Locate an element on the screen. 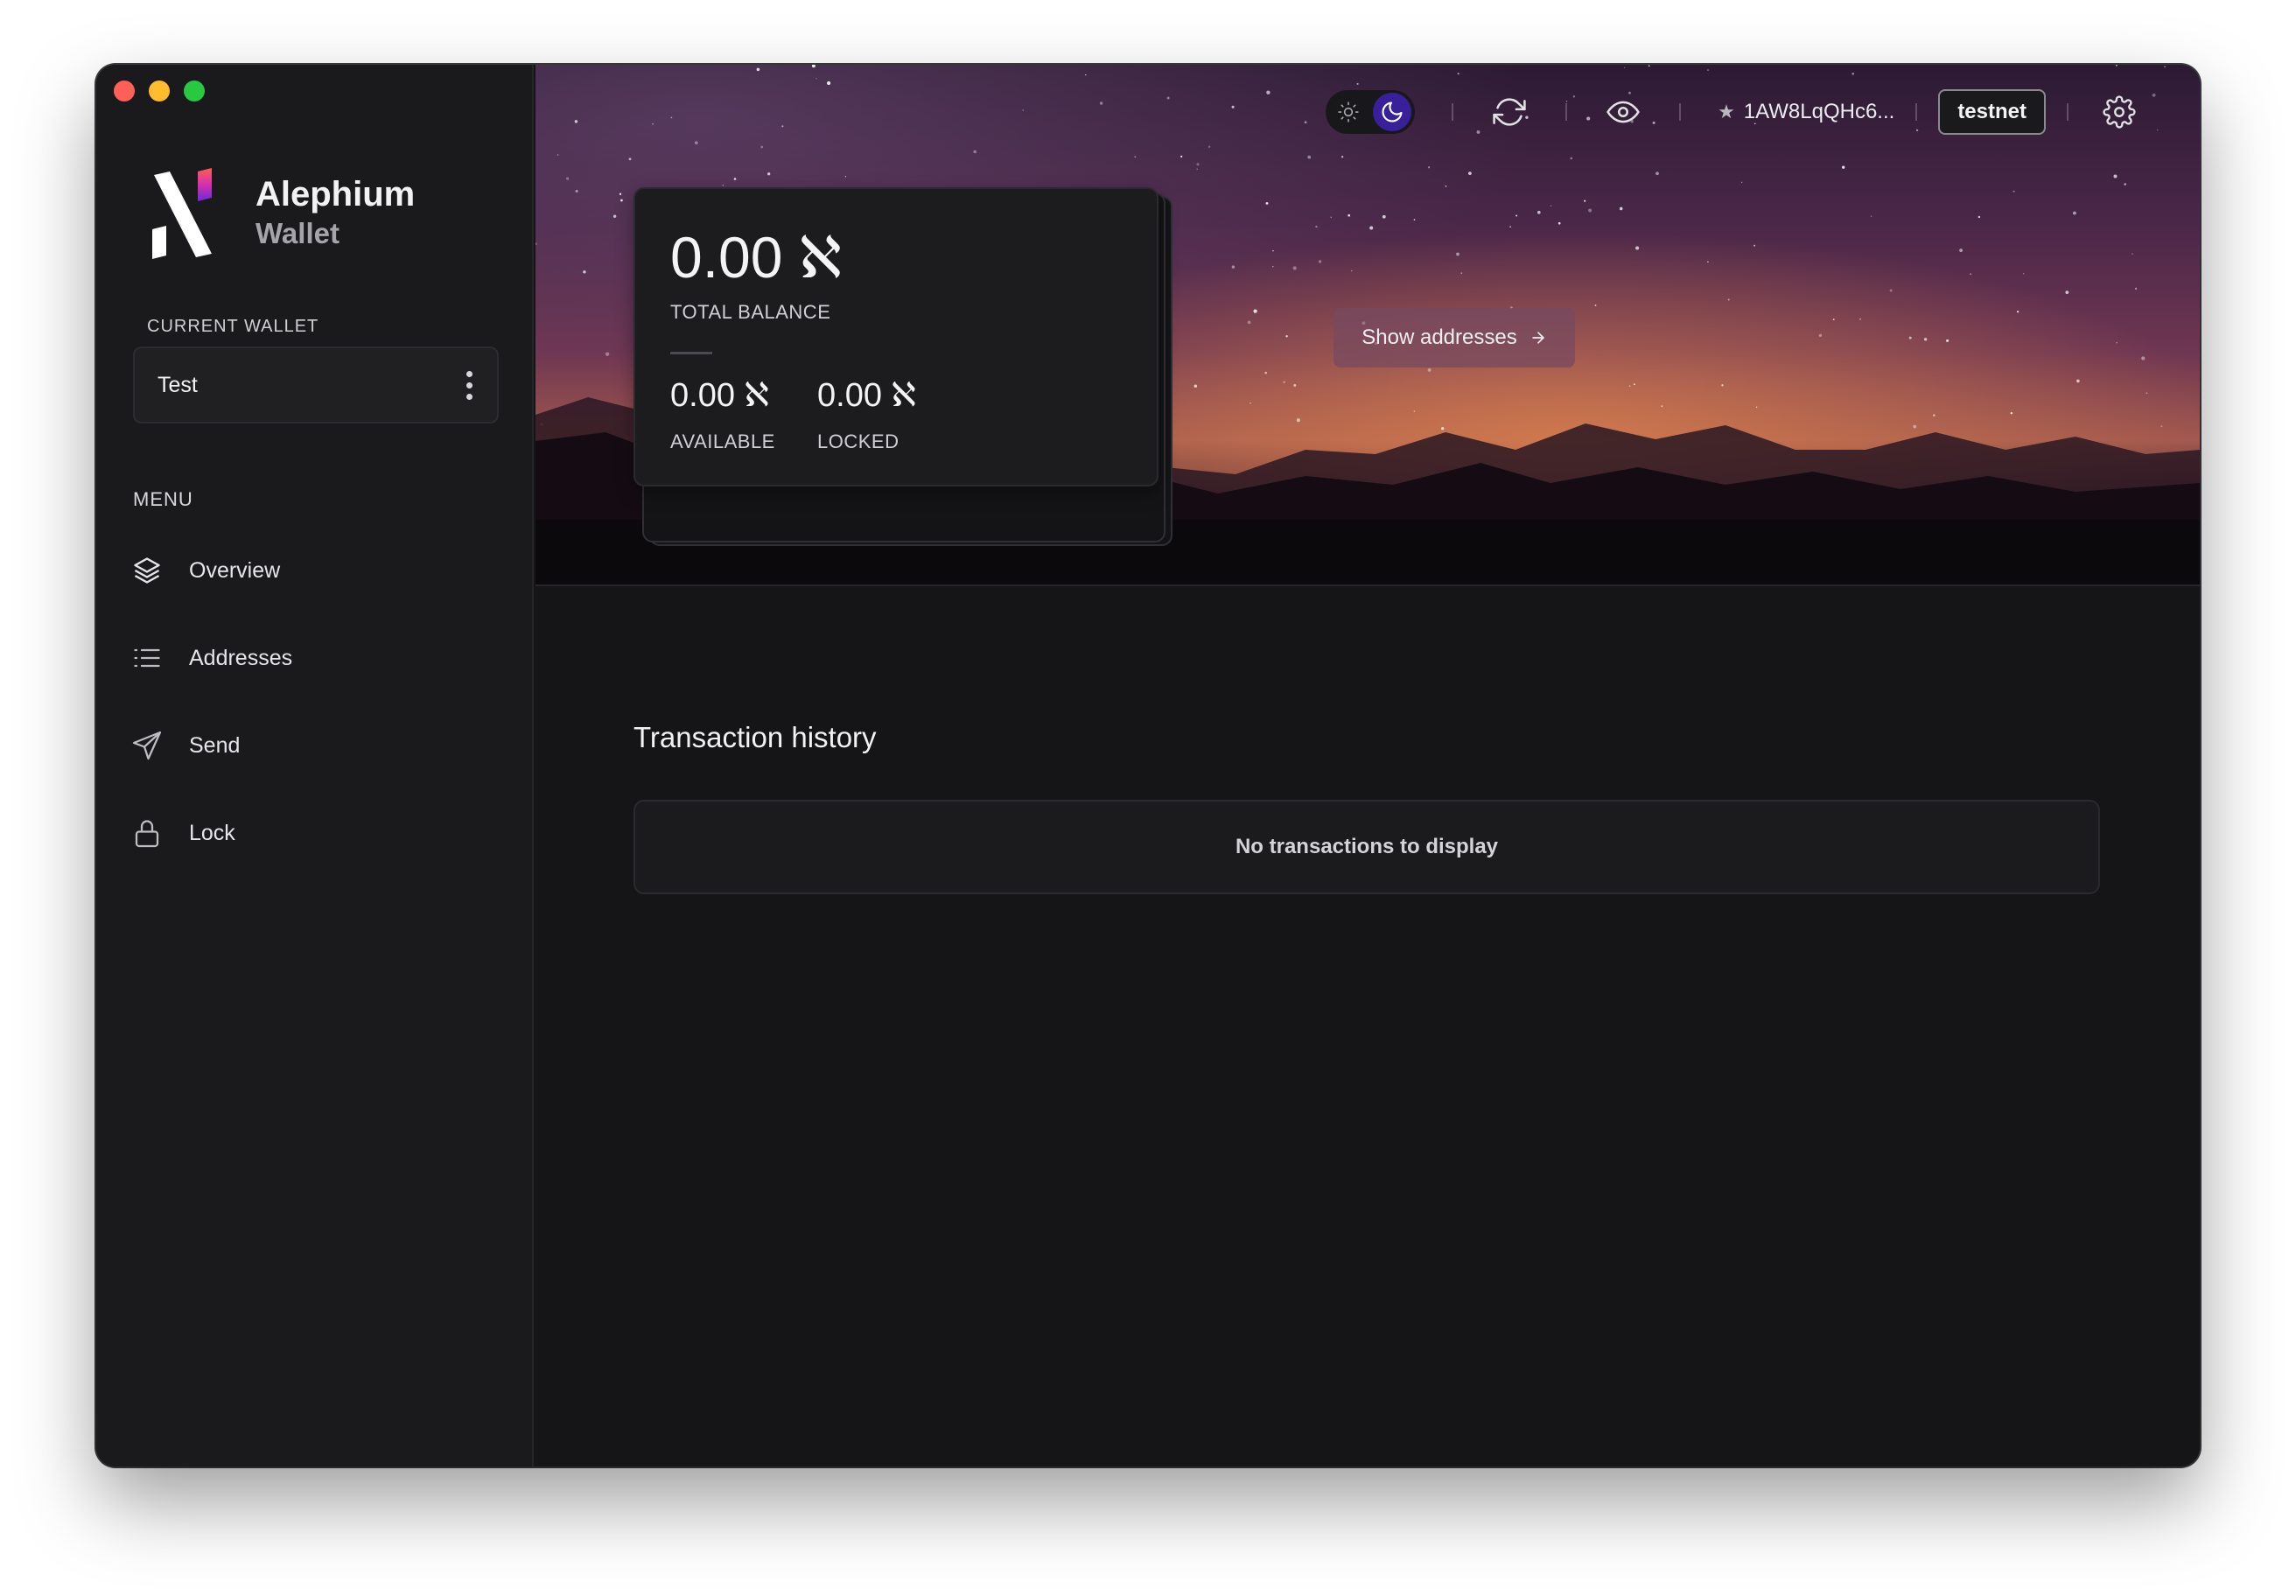 The width and height of the screenshot is (2296, 1596). send-icon is located at coordinates (147, 745).